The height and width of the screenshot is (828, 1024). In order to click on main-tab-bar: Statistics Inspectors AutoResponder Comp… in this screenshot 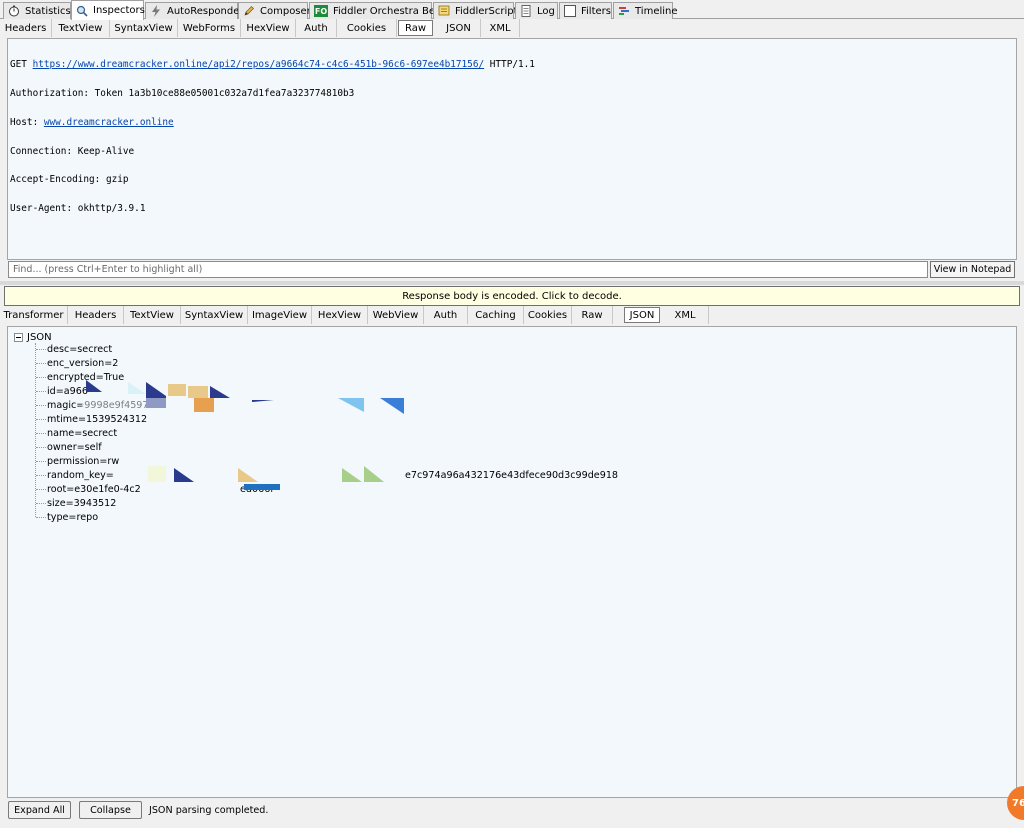, I will do `click(512, 10)`.